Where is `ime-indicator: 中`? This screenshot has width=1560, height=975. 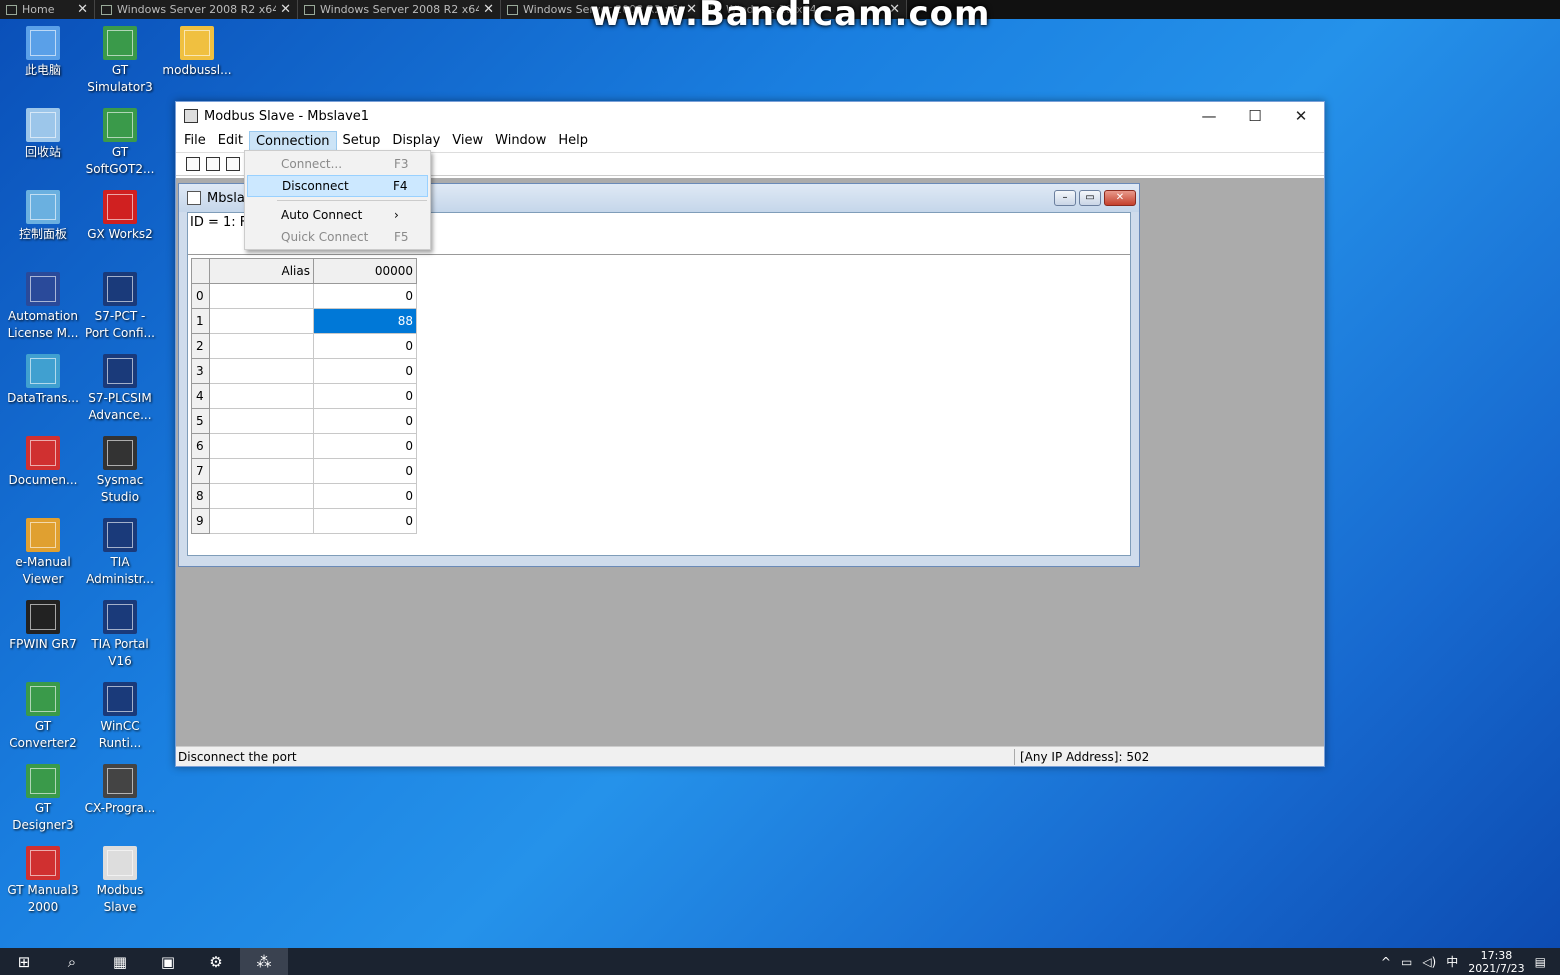 ime-indicator: 中 is located at coordinates (1452, 961).